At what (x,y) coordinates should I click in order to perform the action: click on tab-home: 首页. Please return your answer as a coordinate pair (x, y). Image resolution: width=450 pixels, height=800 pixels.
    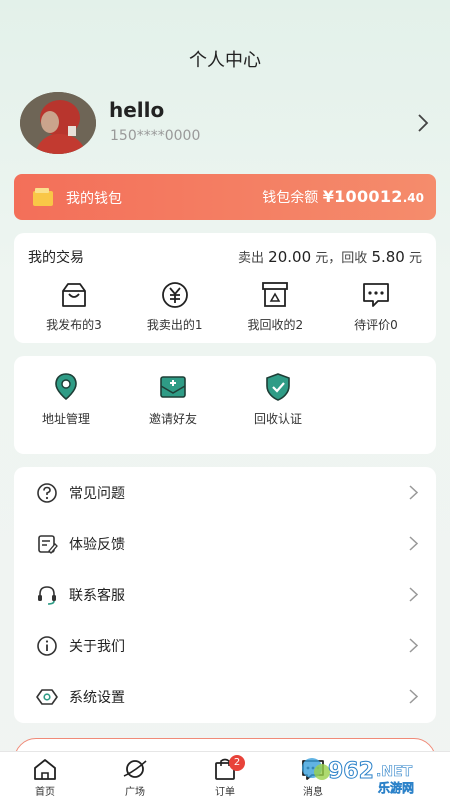
    Looking at the image, I should click on (45, 777).